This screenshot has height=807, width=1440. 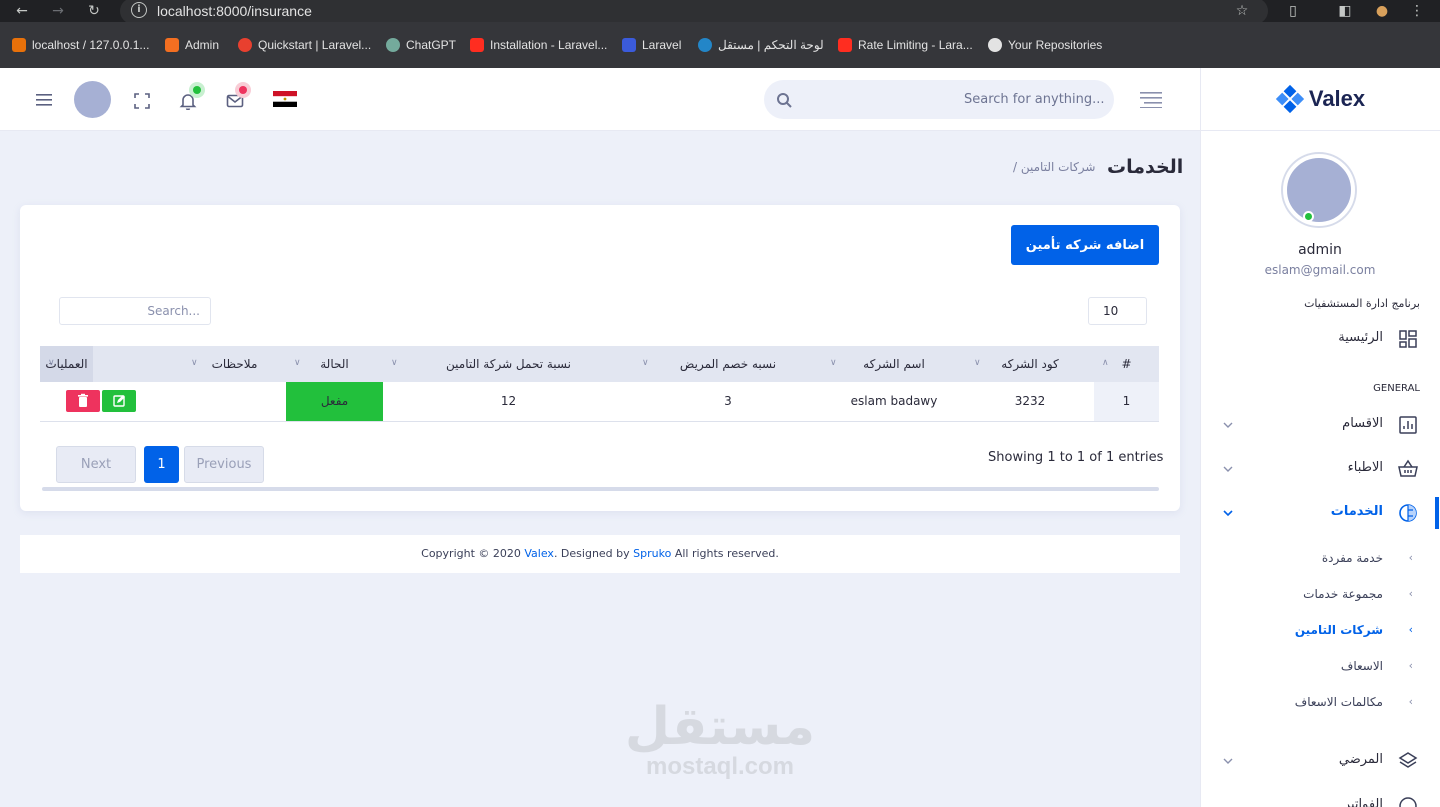 What do you see at coordinates (651, 45) in the screenshot?
I see `bookmark-item: Laravel` at bounding box center [651, 45].